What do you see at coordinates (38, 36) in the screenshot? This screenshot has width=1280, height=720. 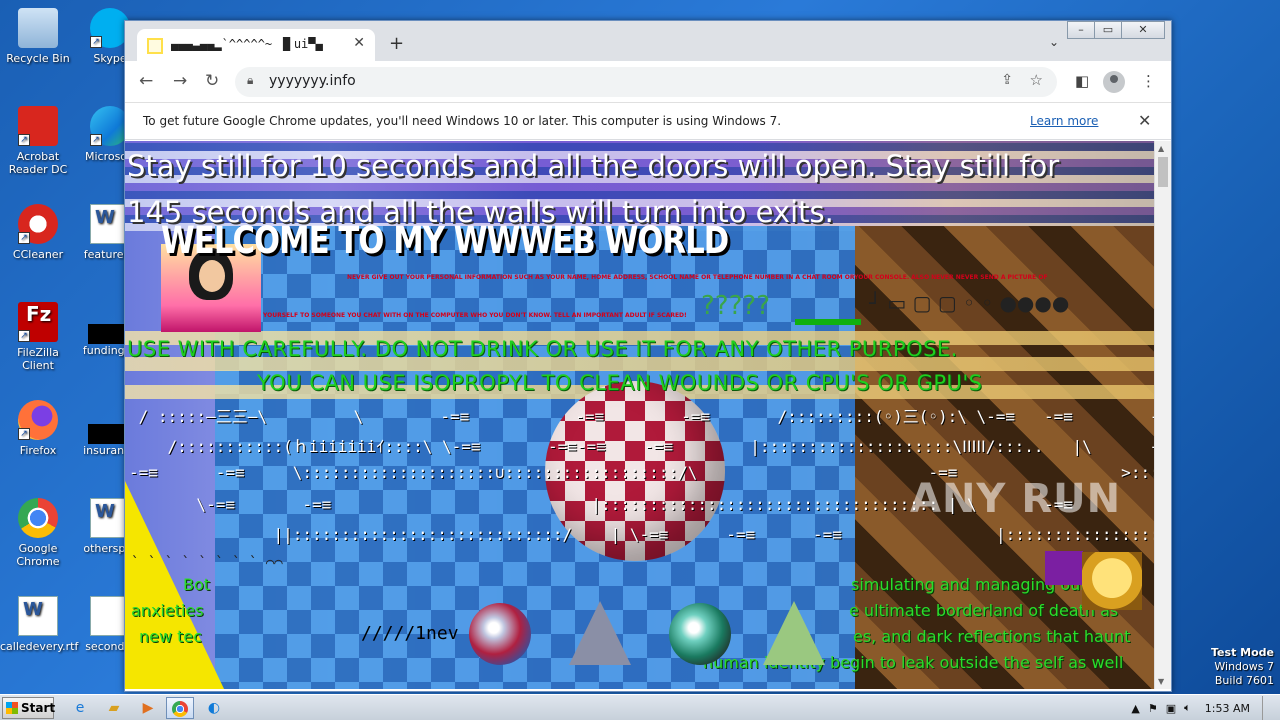 I see `desktop-icon-recycle-bin: Recycle Bin` at bounding box center [38, 36].